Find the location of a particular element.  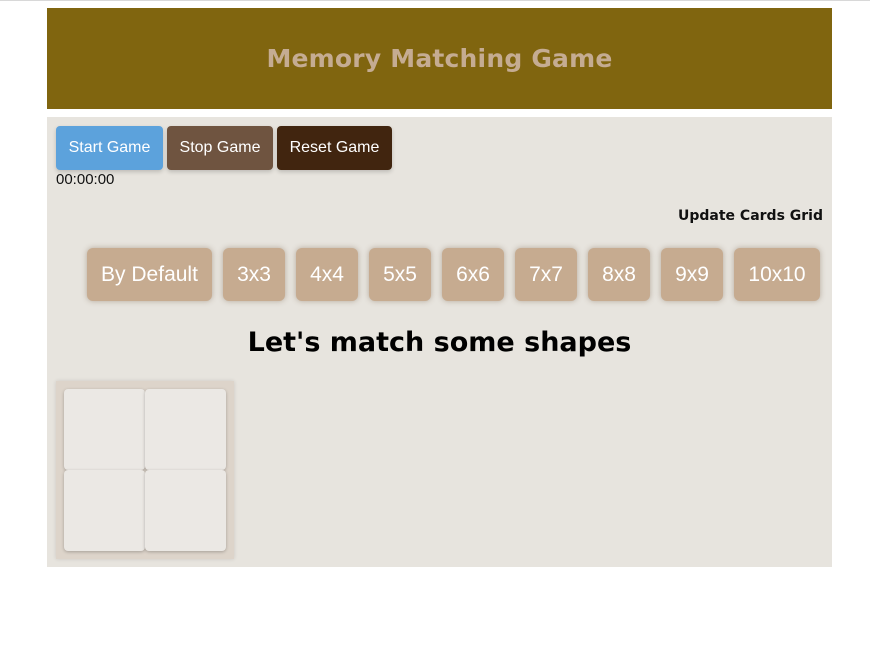

grid-size-4x4-button: 4x4 is located at coordinates (327, 274).